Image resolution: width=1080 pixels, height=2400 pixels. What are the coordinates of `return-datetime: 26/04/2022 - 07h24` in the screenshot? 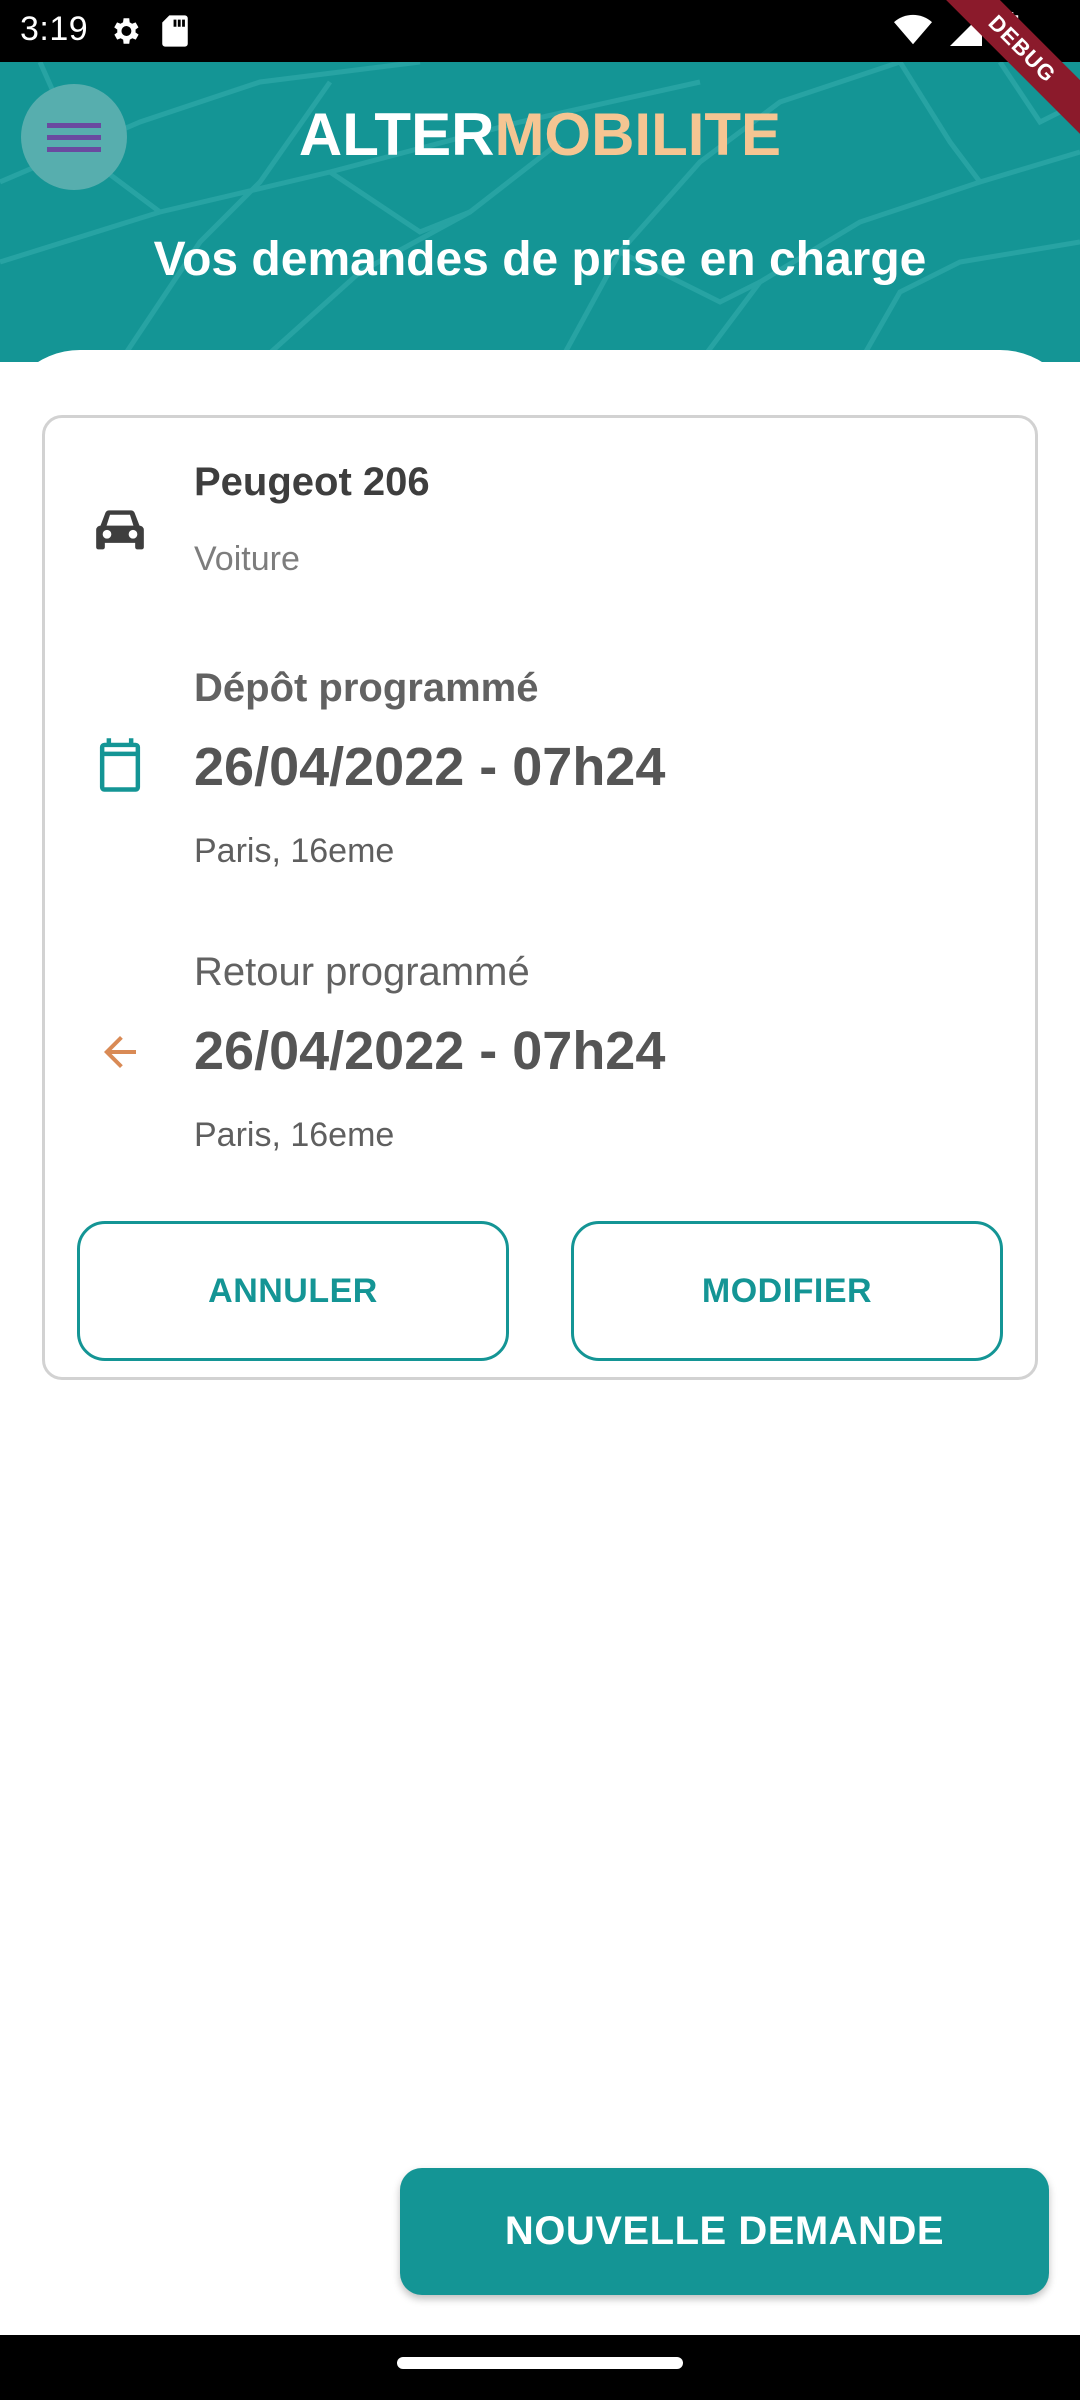 It's located at (430, 1051).